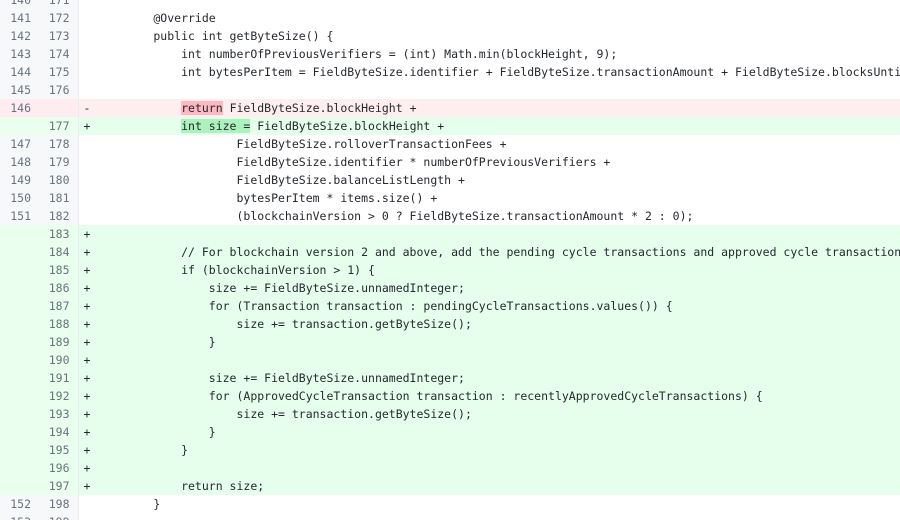  I want to click on line-number-old: 140, so click(19, 4).